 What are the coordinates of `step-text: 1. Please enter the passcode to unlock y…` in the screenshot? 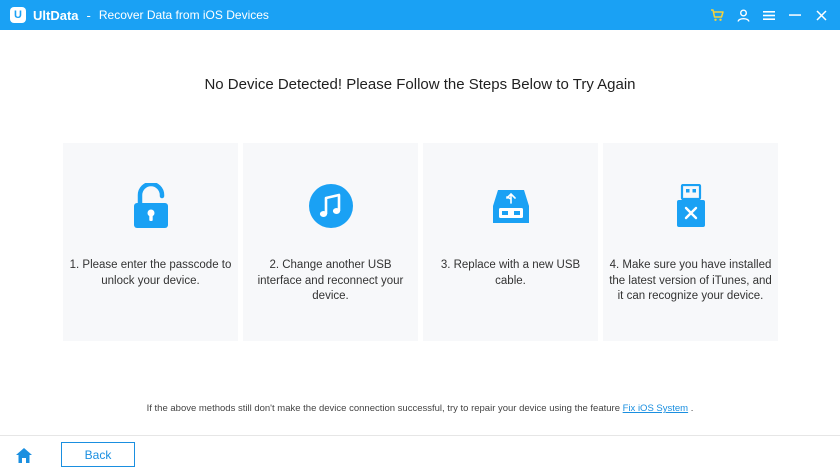 It's located at (150, 273).